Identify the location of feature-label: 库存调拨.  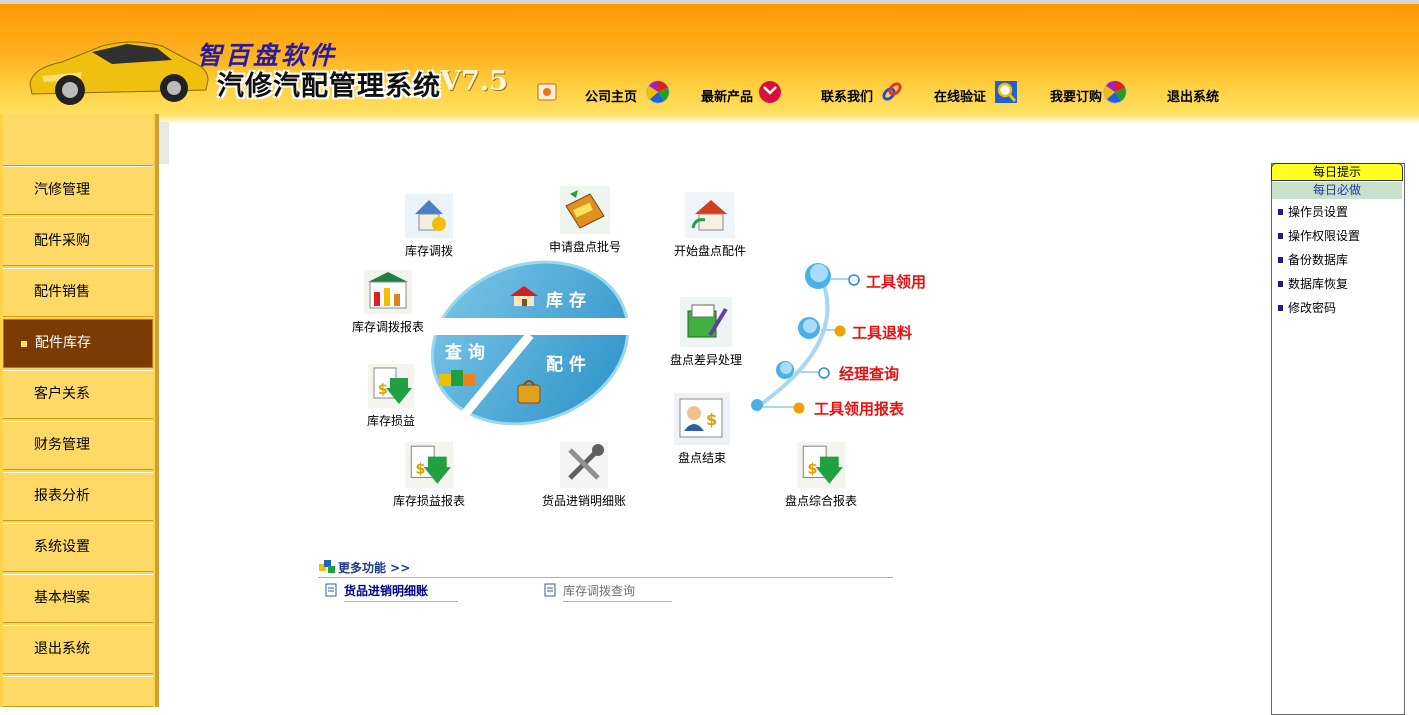
(428, 251).